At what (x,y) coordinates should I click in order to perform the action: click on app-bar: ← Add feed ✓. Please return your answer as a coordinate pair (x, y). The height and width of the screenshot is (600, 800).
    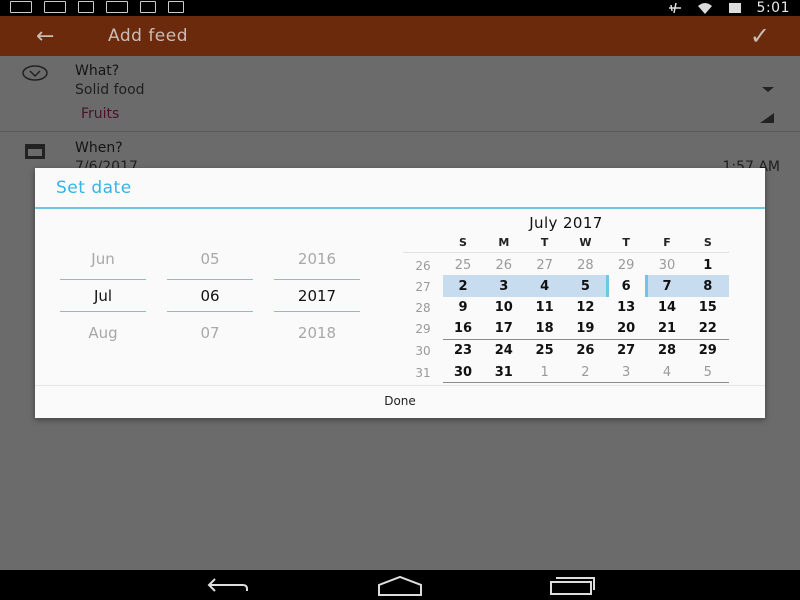
    Looking at the image, I should click on (400, 36).